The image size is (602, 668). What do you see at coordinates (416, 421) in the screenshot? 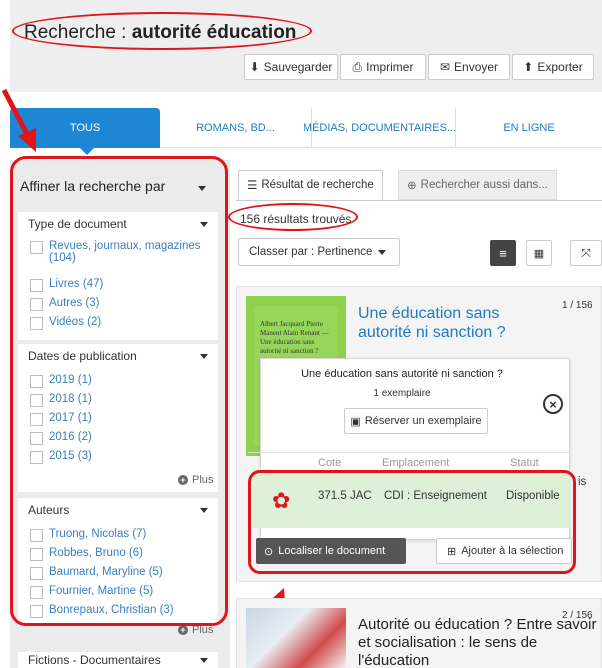
I see `reserve-button: ▣ Réserver un exemplaire` at bounding box center [416, 421].